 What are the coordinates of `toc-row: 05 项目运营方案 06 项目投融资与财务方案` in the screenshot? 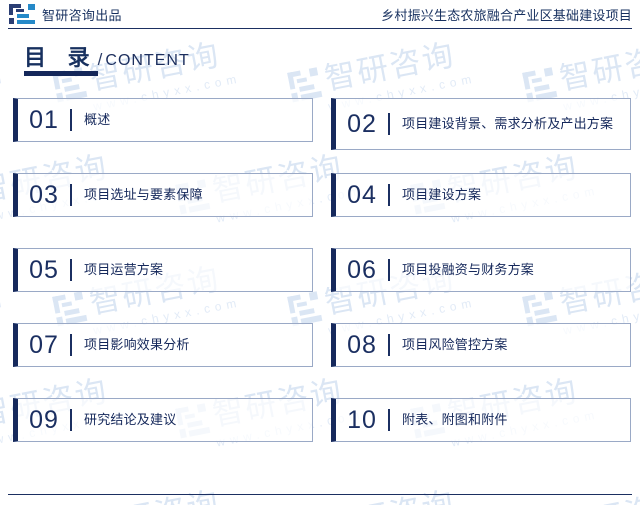 It's located at (320, 285).